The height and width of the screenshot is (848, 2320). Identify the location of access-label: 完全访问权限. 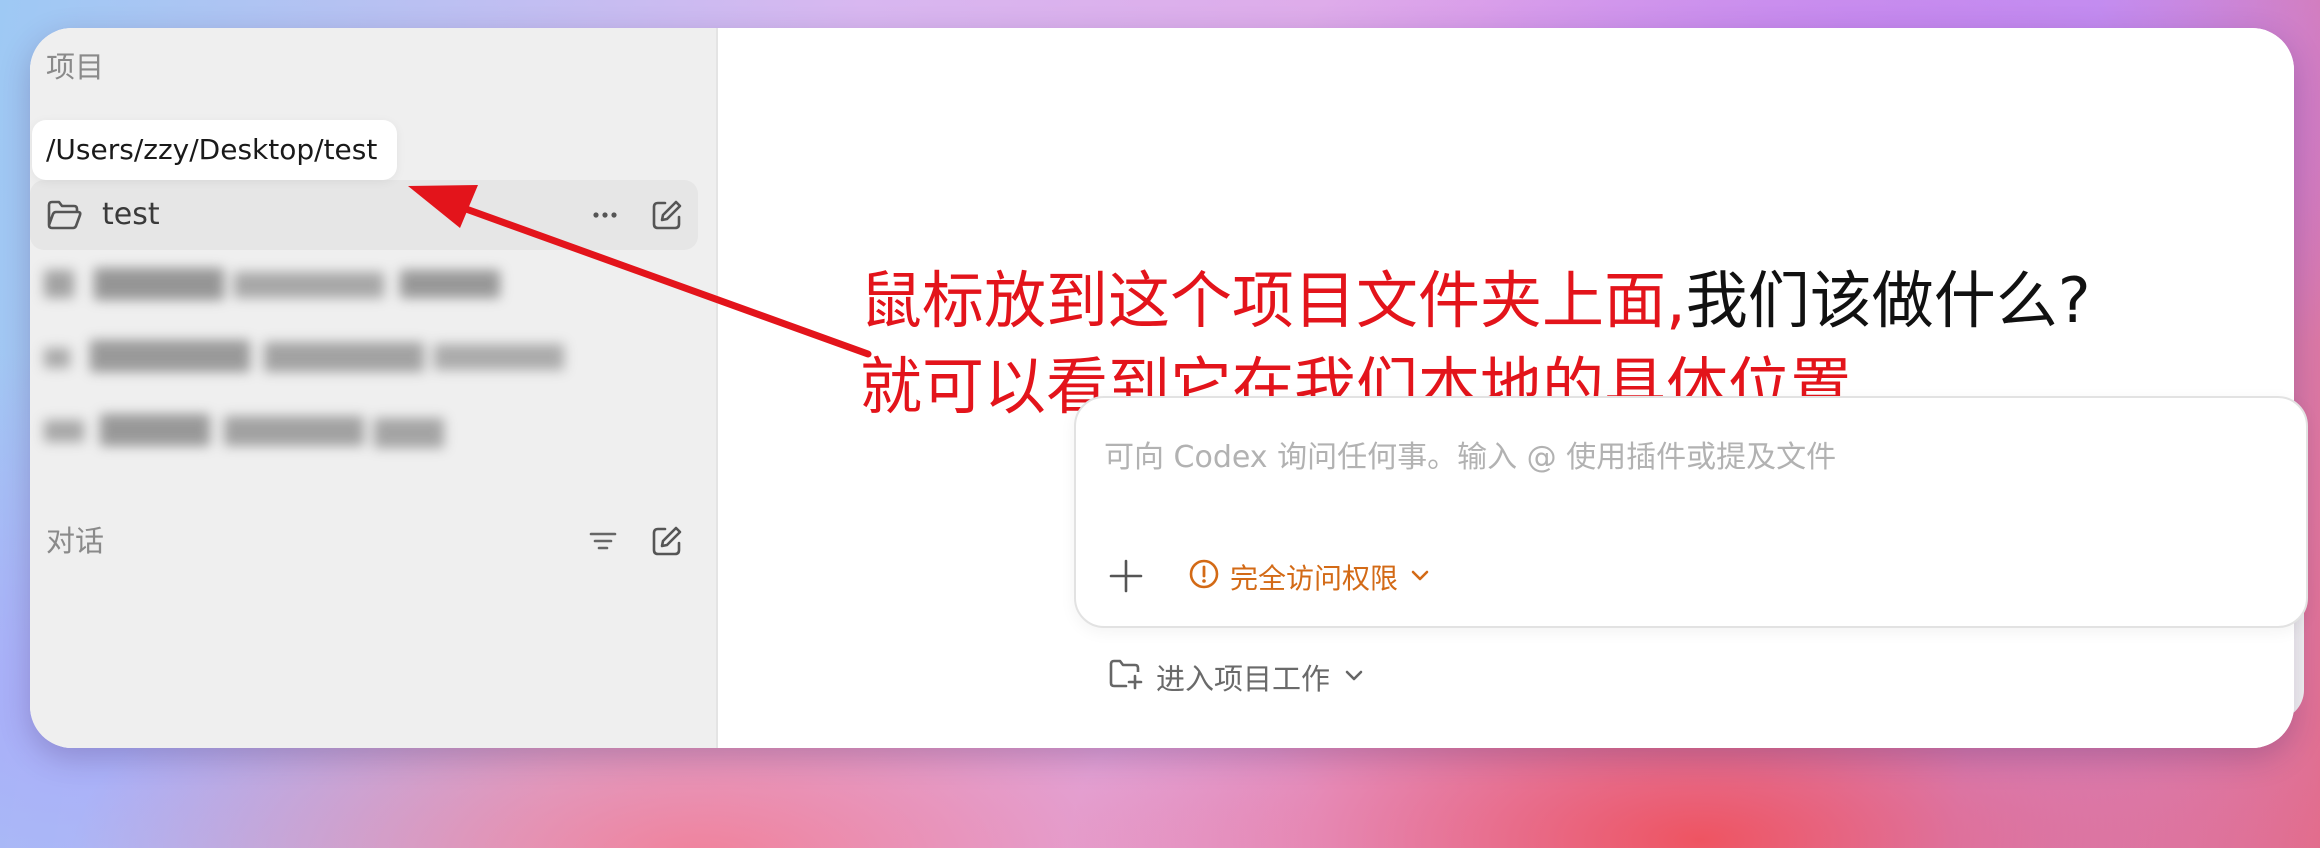
(1314, 578).